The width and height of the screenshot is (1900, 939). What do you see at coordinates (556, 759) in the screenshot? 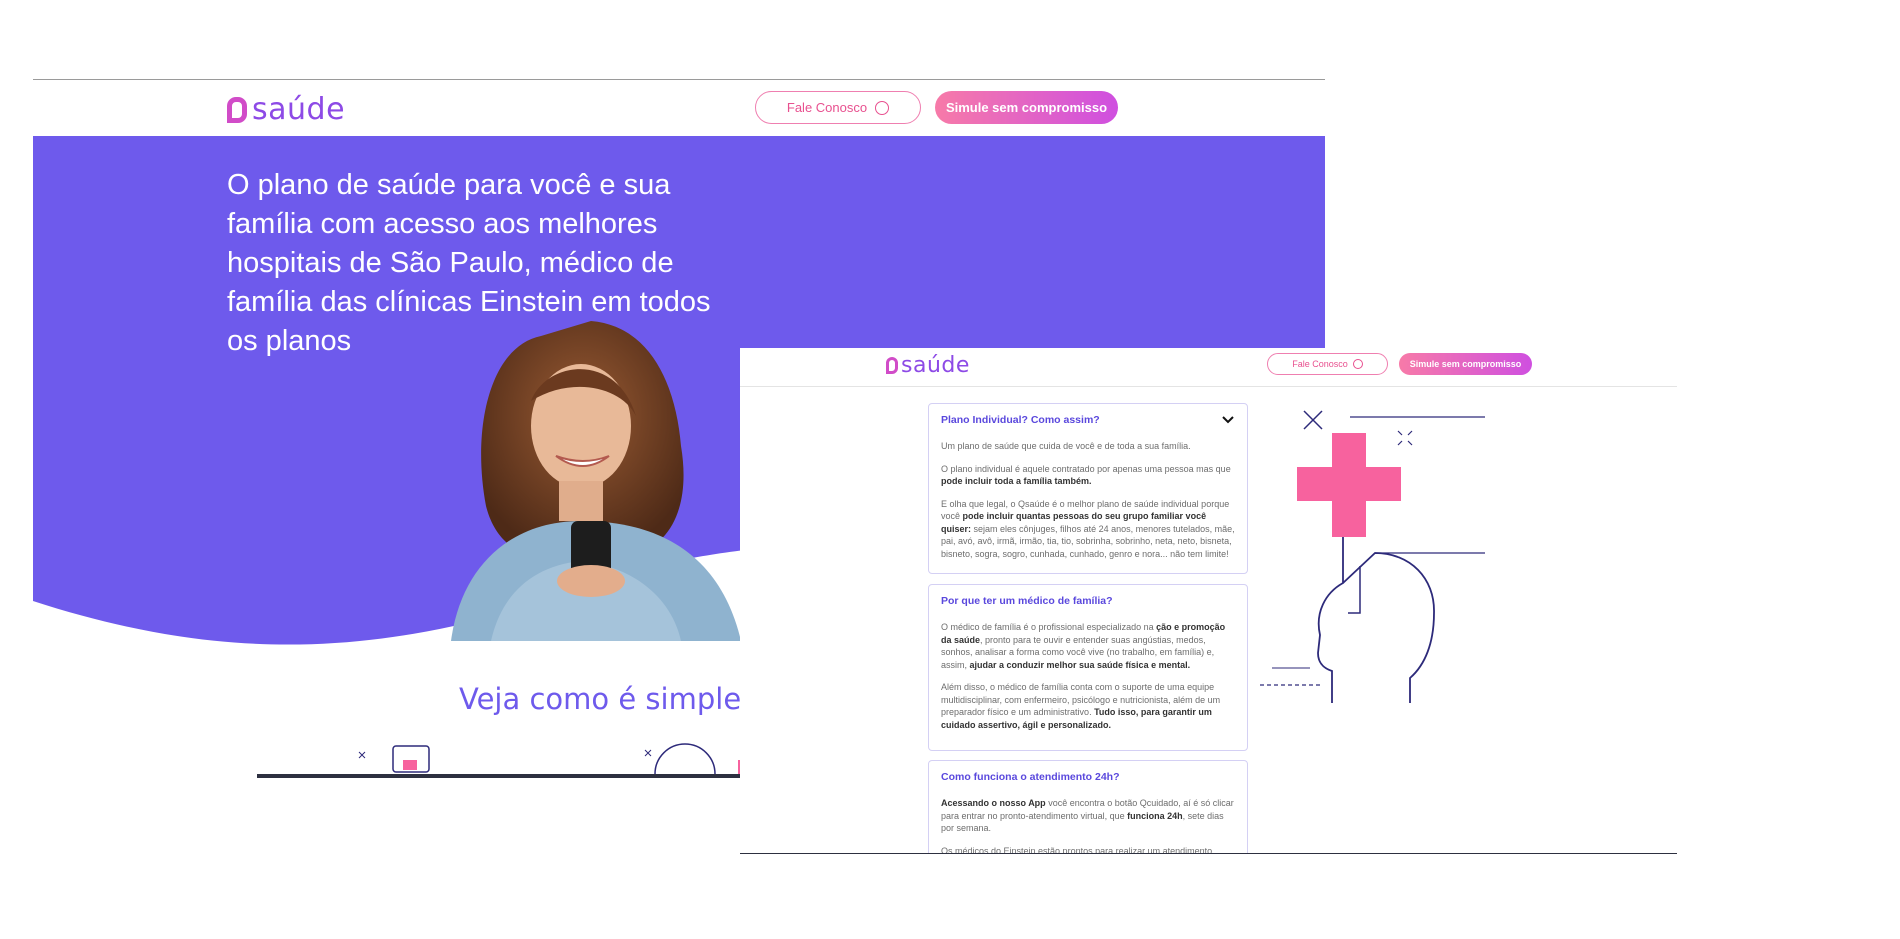
I see `steps-illustration-partial` at bounding box center [556, 759].